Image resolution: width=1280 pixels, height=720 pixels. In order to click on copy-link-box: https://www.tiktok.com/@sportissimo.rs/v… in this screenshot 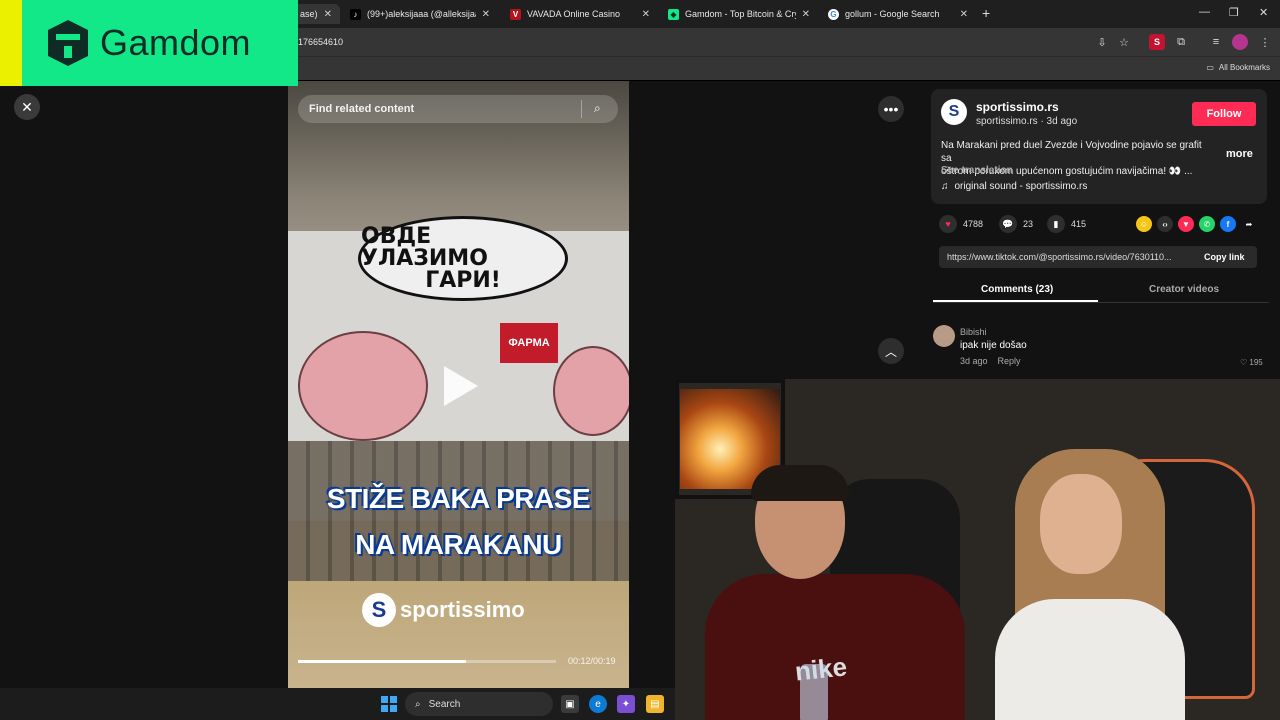, I will do `click(1098, 257)`.